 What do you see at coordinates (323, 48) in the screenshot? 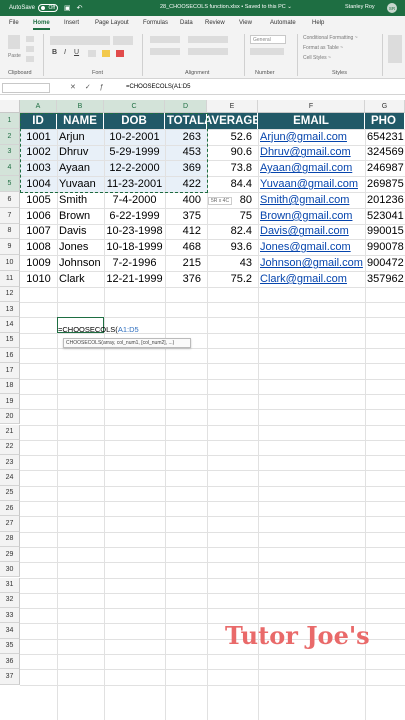
I see `format-as-table-button: Format as Table ~` at bounding box center [323, 48].